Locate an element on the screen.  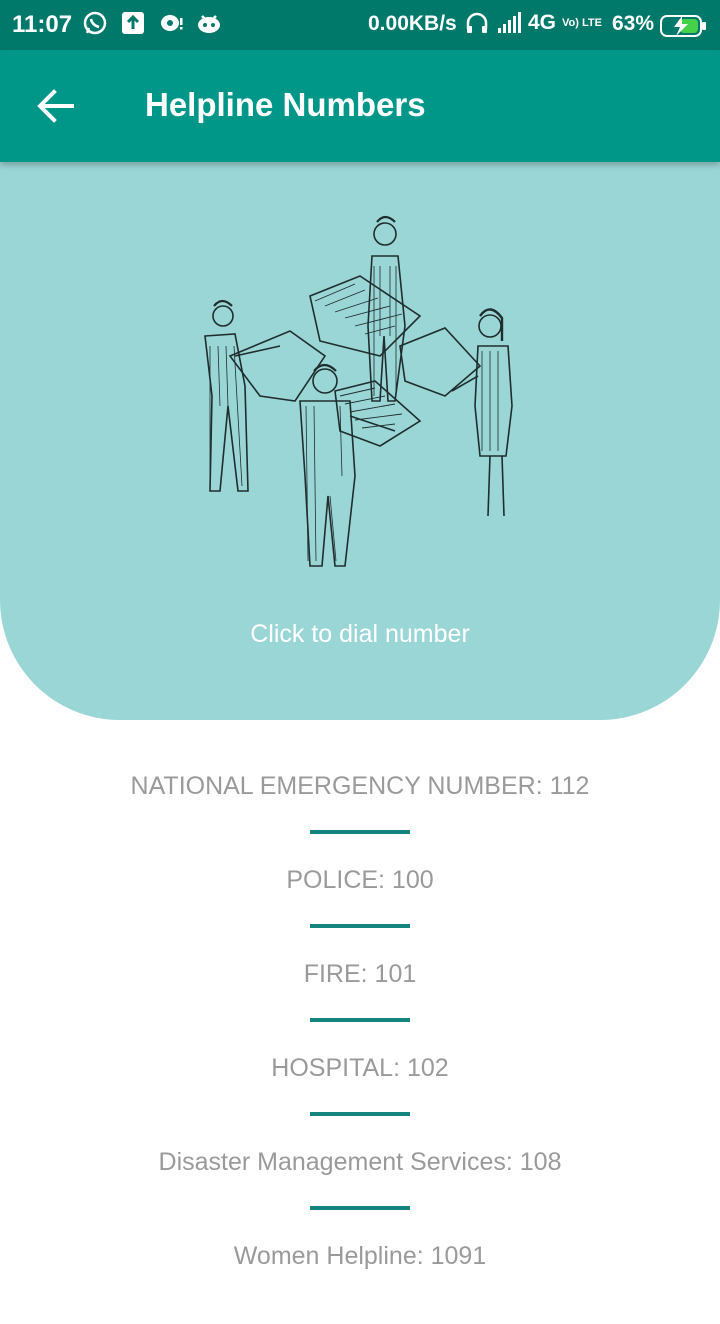
connectivity-icons: 4G Vo) LTE is located at coordinates (533, 23).